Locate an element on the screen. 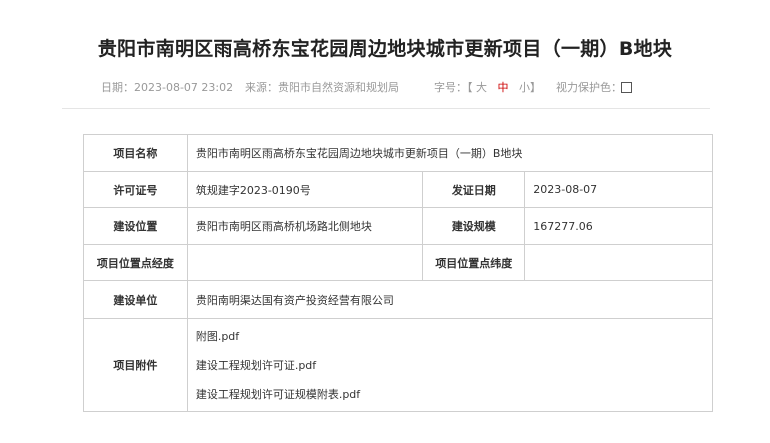 Image resolution: width=770 pixels, height=443 pixels. font-size-control: 字号：【 大 中 小】 is located at coordinates (487, 87).